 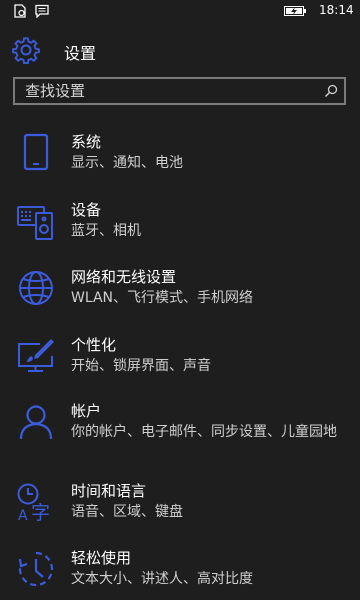 I want to click on settings-item-title: 网络和无线设置, so click(x=124, y=277).